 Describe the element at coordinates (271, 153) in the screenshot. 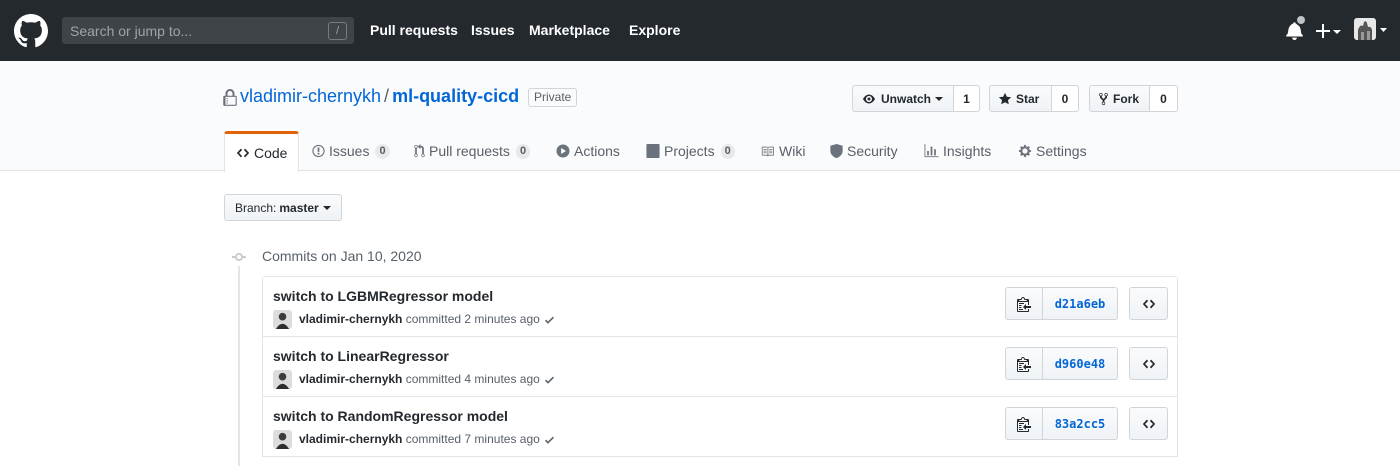

I see `tab-code-label: Code` at that location.